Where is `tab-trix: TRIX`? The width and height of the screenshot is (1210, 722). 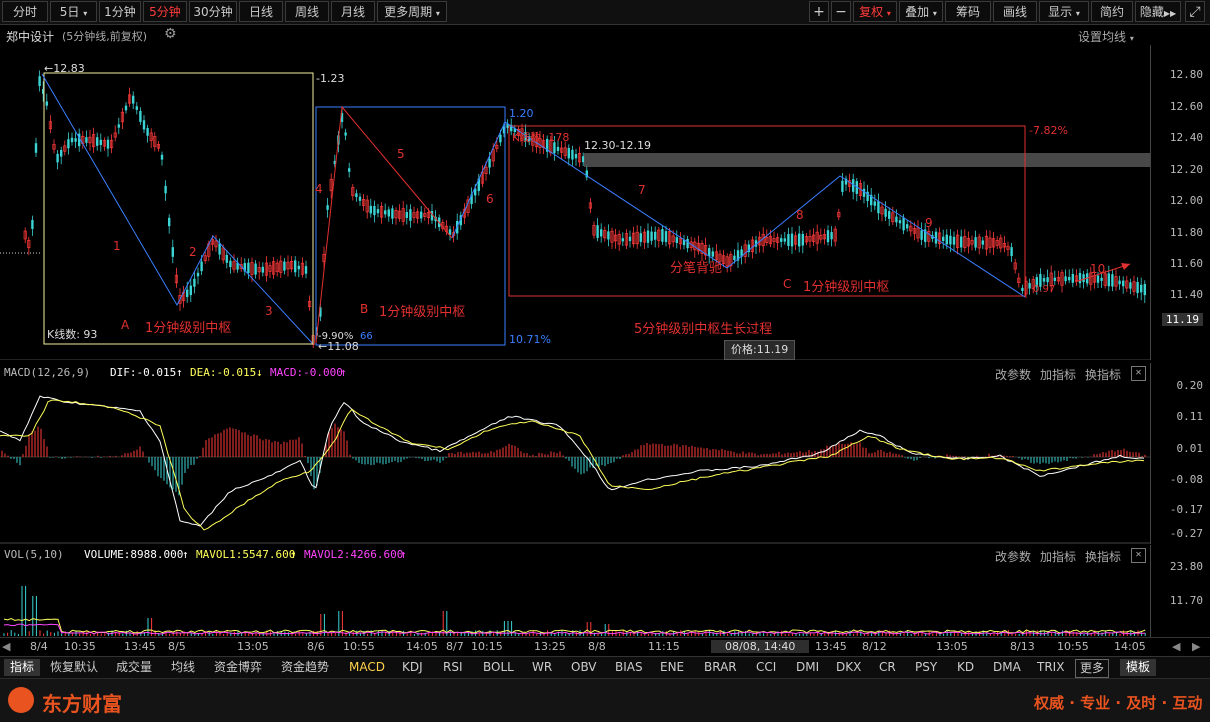 tab-trix: TRIX is located at coordinates (1050, 667).